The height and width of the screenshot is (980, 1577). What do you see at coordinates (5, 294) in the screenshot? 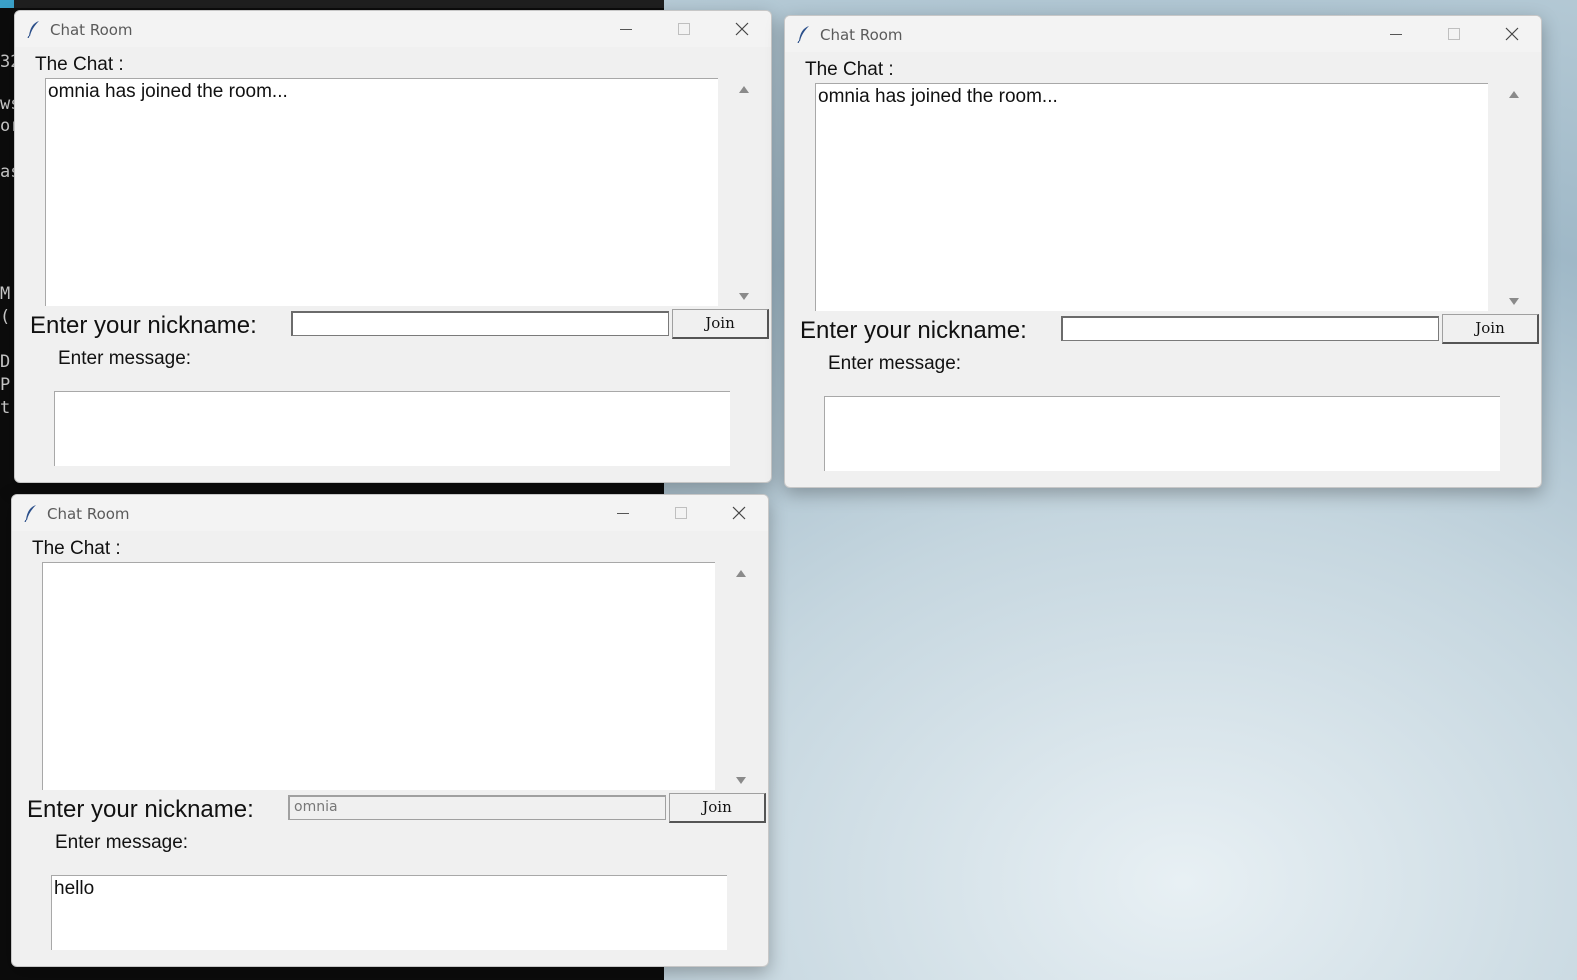
I see `terminal-line: M` at bounding box center [5, 294].